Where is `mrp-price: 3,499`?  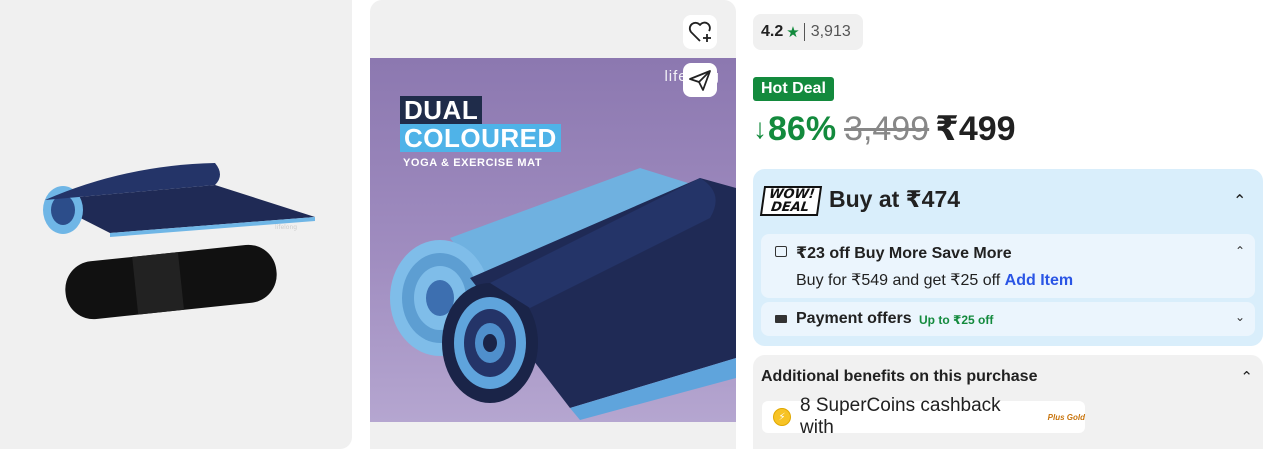 mrp-price: 3,499 is located at coordinates (887, 128).